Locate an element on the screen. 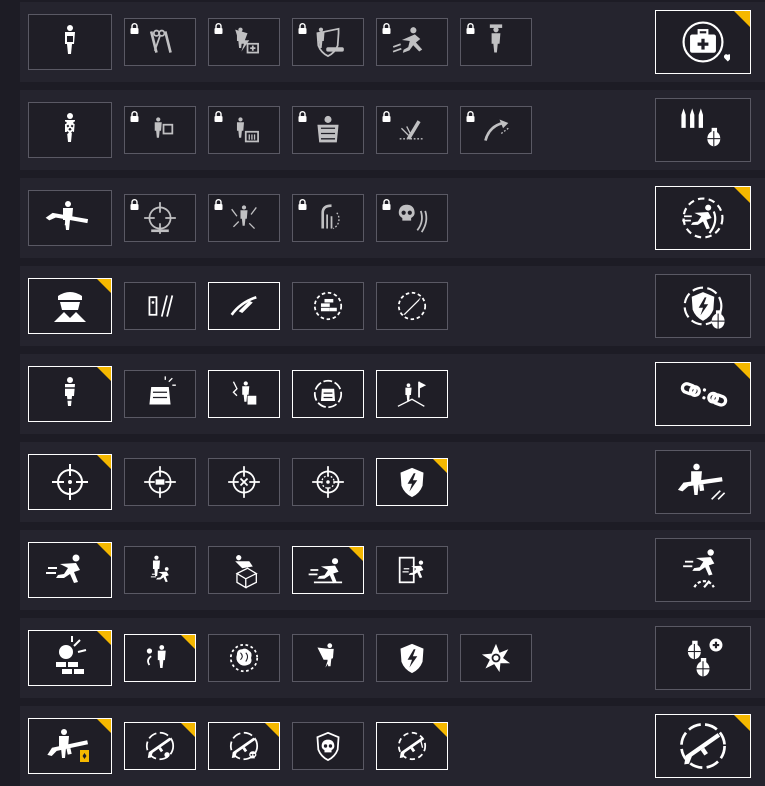 This screenshot has width=765, height=786. crosshair-dot-icon is located at coordinates (328, 482).